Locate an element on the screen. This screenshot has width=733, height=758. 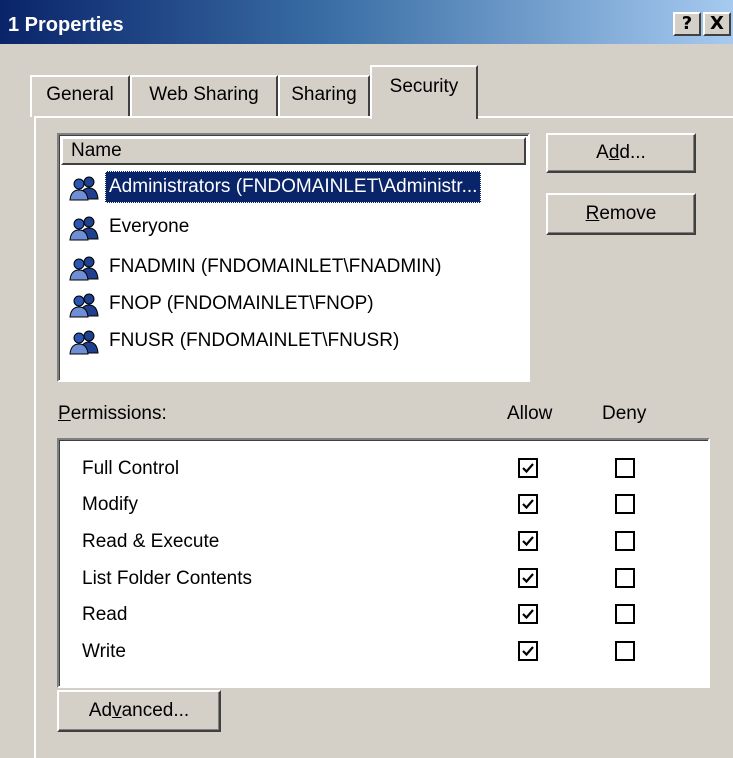
permission-name: Modify is located at coordinates (110, 504).